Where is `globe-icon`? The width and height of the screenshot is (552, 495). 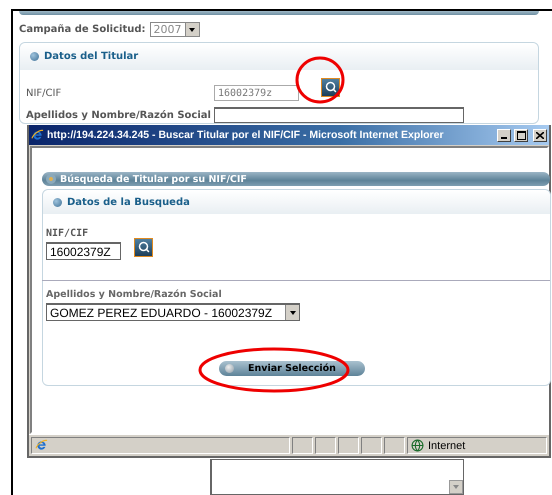 globe-icon is located at coordinates (417, 445).